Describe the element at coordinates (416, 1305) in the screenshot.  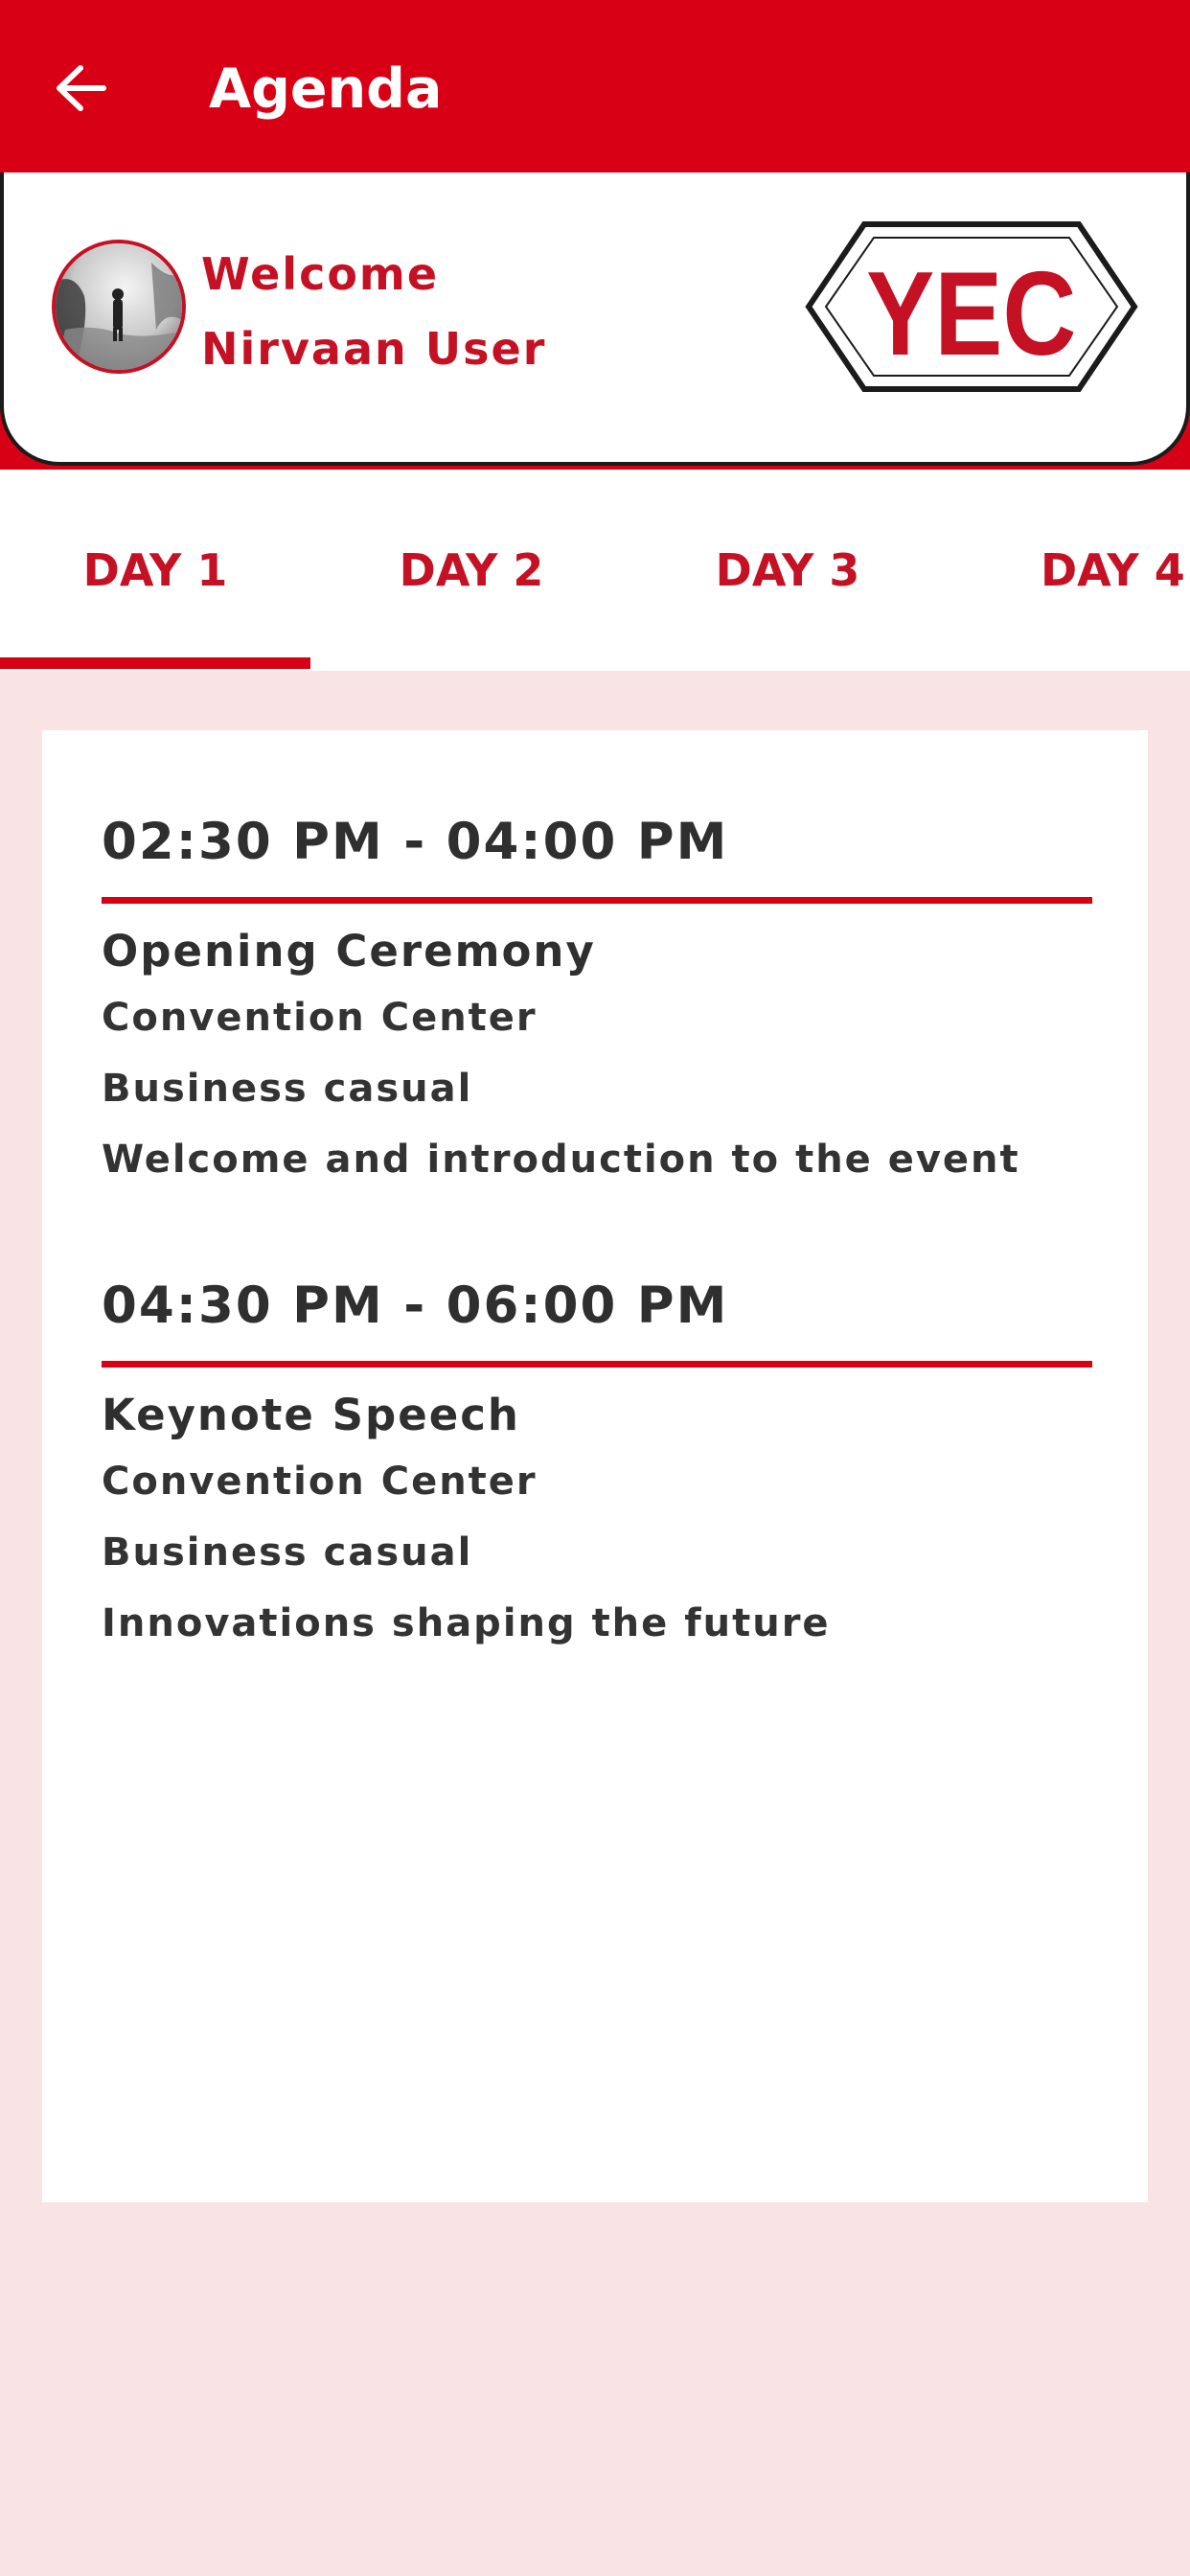
I see `session-time: 04:30 PM - 06:00 PM` at that location.